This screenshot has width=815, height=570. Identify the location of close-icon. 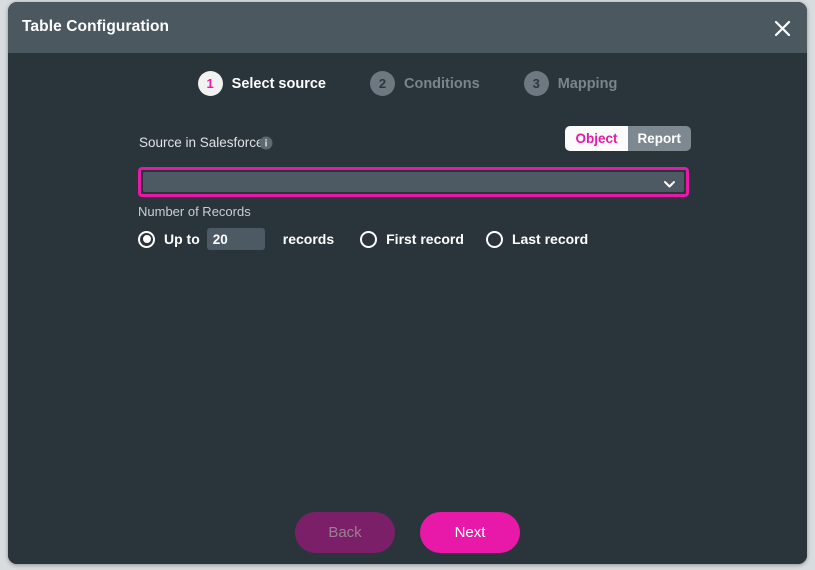
(782, 28).